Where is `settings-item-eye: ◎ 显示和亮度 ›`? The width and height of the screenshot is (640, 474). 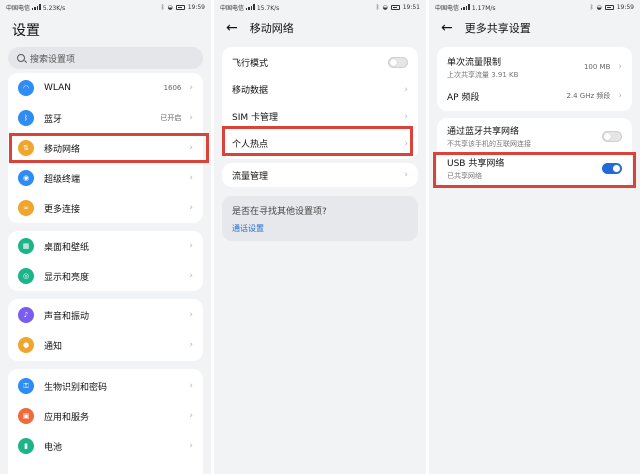
settings-item-eye: ◎ 显示和亮度 › is located at coordinates (105, 276).